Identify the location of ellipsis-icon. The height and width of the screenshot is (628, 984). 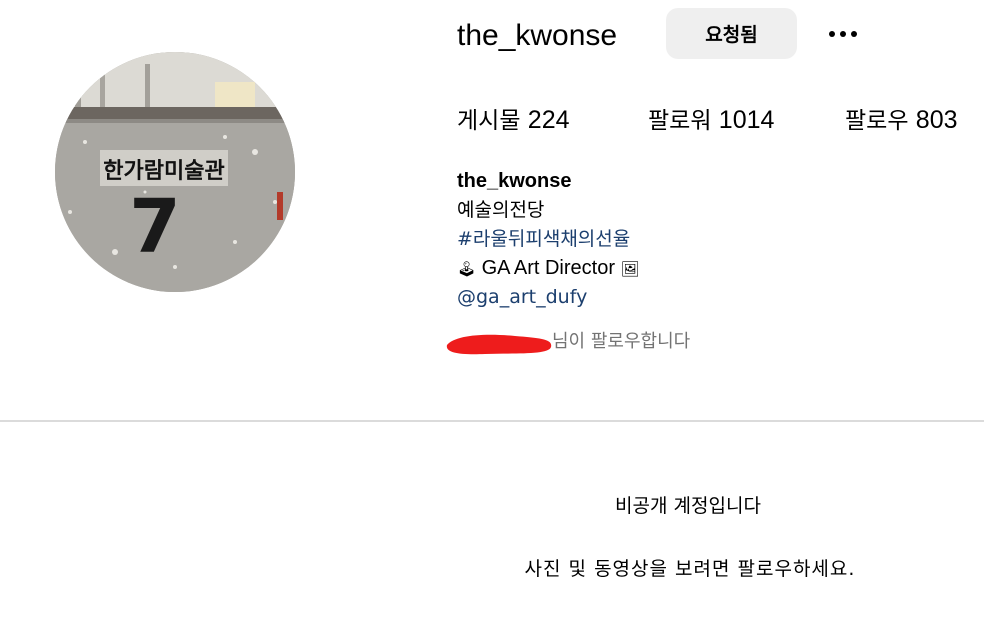
(843, 34).